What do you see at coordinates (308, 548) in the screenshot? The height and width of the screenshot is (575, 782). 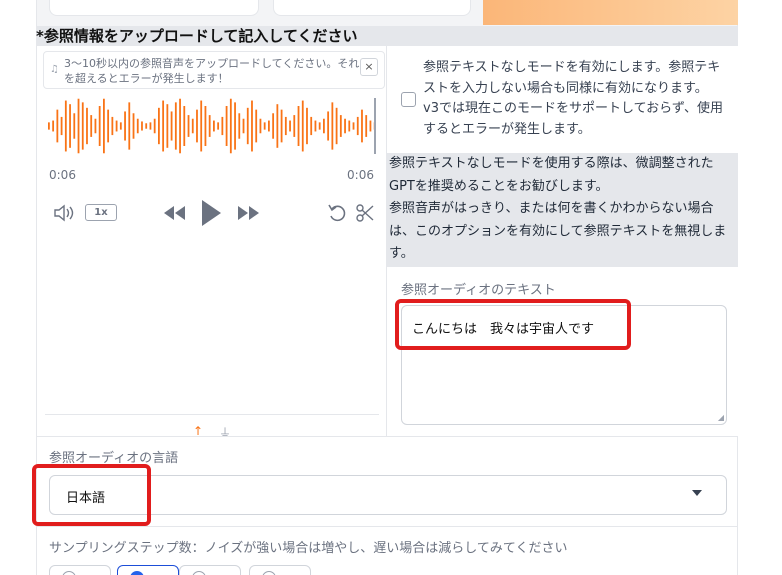 I see `sampling-steps-label: サンプリングステップ数：ノイズが強い場合は増やし、遅い場合は減らしてみてください` at bounding box center [308, 548].